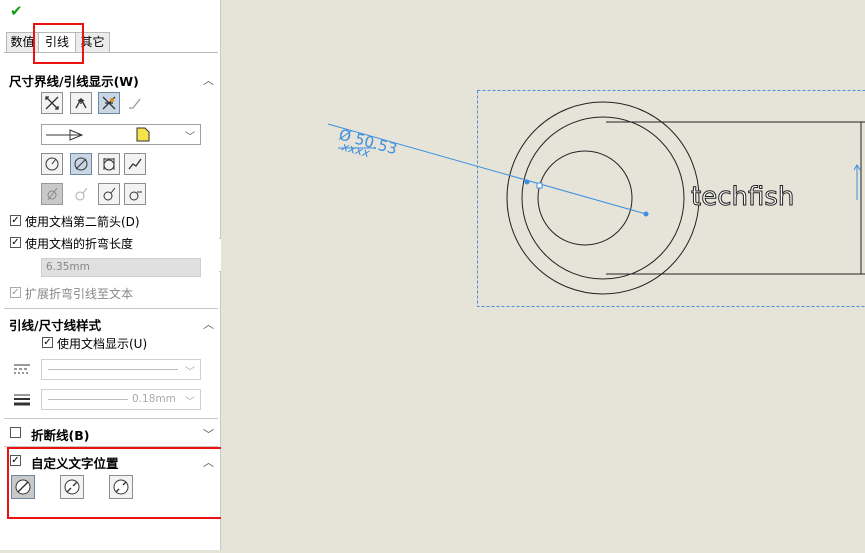 The image size is (865, 553). I want to click on arrows-outside-icon, so click(52, 103).